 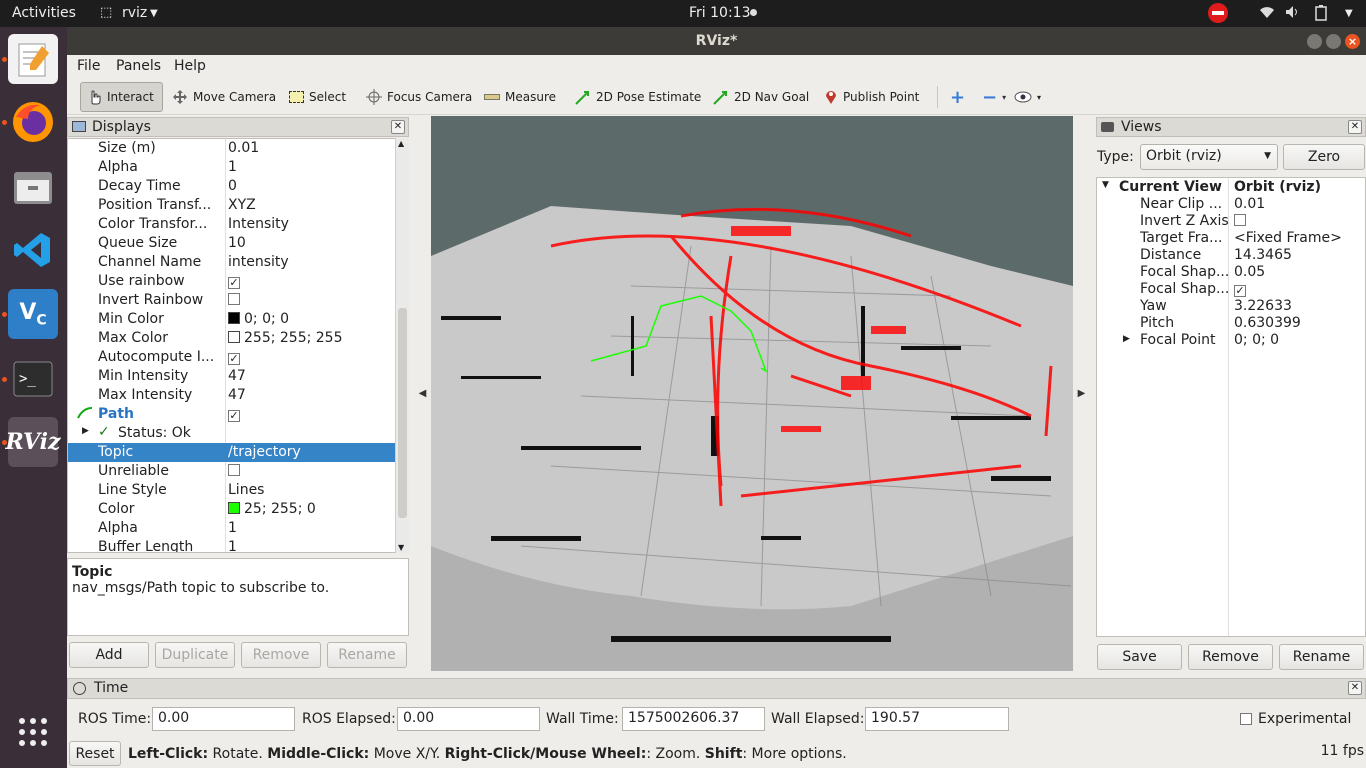 What do you see at coordinates (232, 509) in the screenshot?
I see `tree-row: Color 25; 255; 0` at bounding box center [232, 509].